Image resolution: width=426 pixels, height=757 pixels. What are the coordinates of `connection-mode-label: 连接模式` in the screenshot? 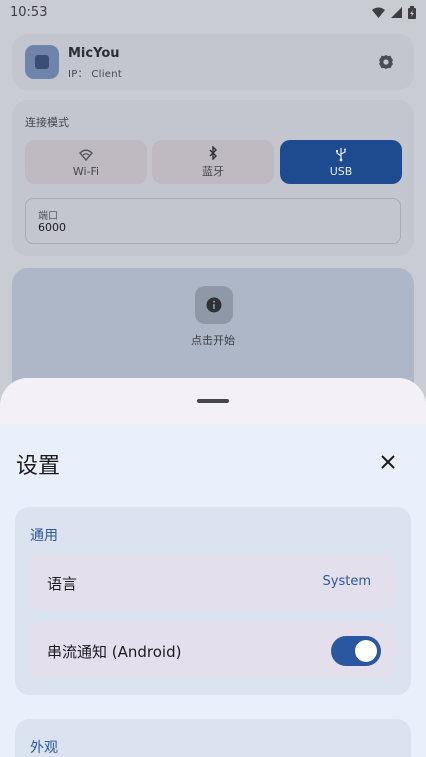 It's located at (47, 122).